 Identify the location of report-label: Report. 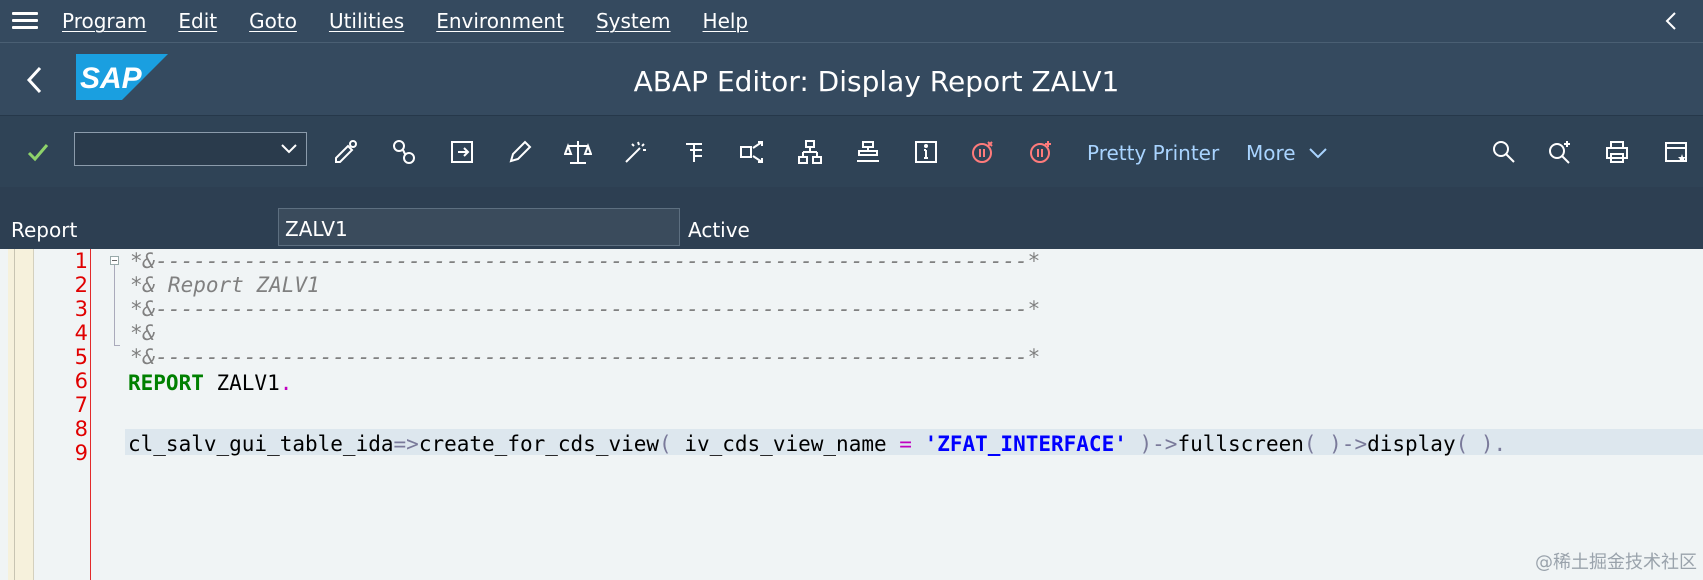
(44, 230).